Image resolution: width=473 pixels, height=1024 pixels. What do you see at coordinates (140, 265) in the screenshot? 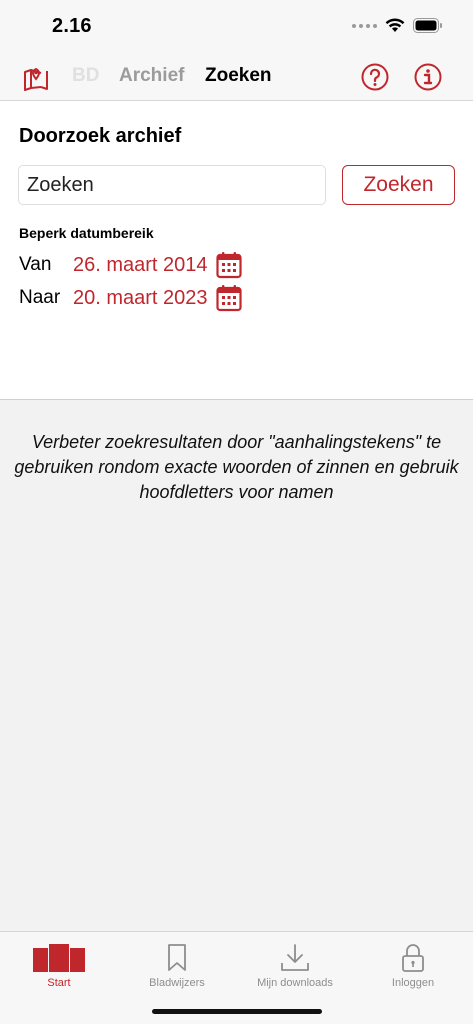
I see `from-date-value: 26. maart 2014` at bounding box center [140, 265].